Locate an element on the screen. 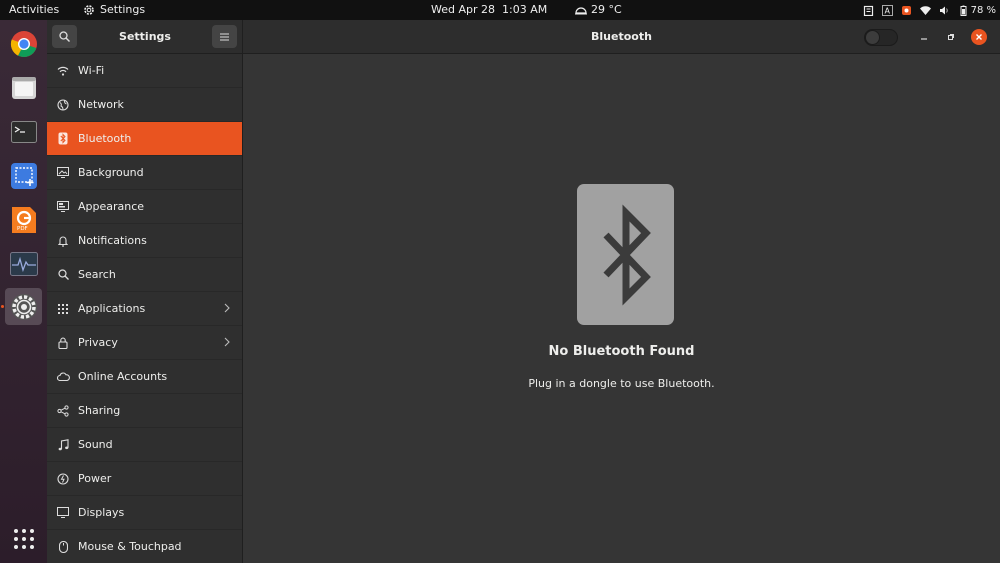 The width and height of the screenshot is (1000, 563). restore-button is located at coordinates (951, 37).